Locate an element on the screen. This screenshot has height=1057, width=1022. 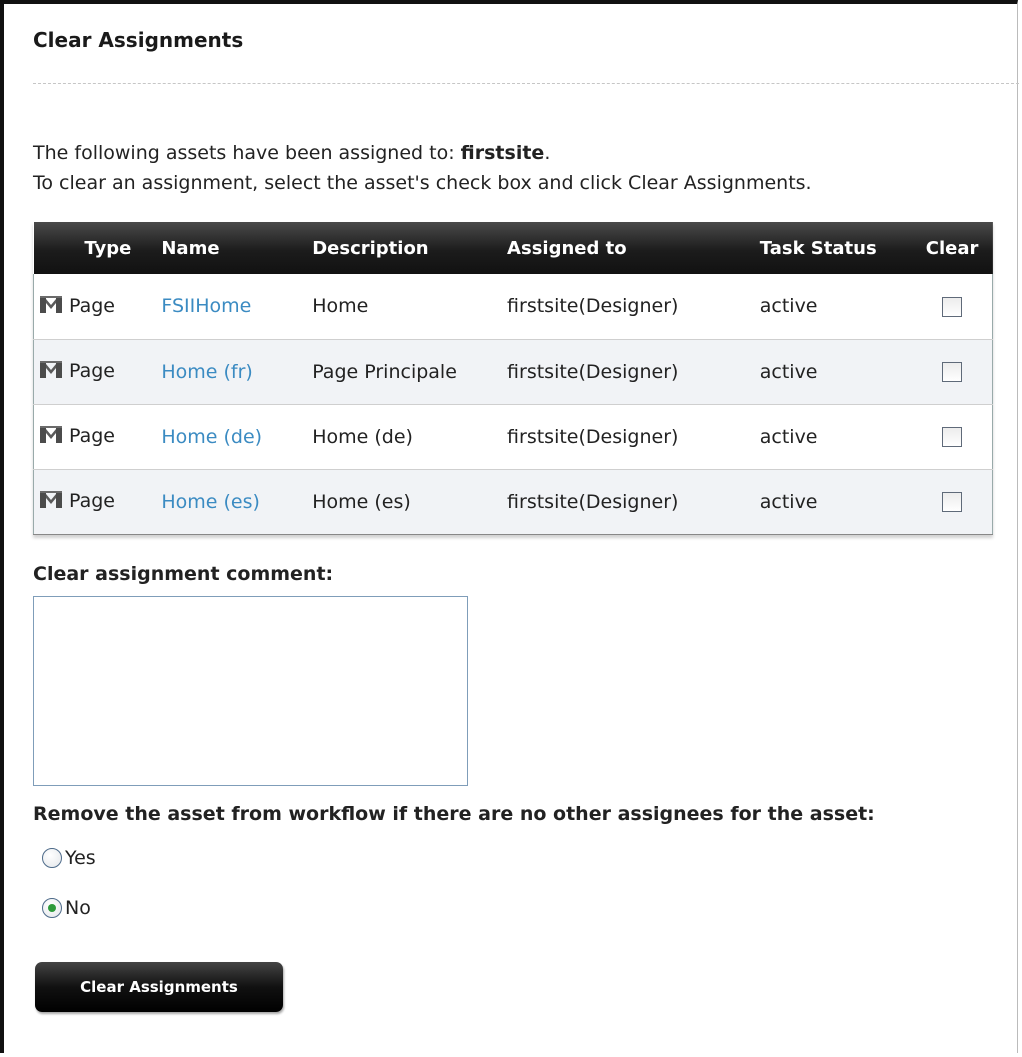
asset-name-link: Home (es) is located at coordinates (210, 502).